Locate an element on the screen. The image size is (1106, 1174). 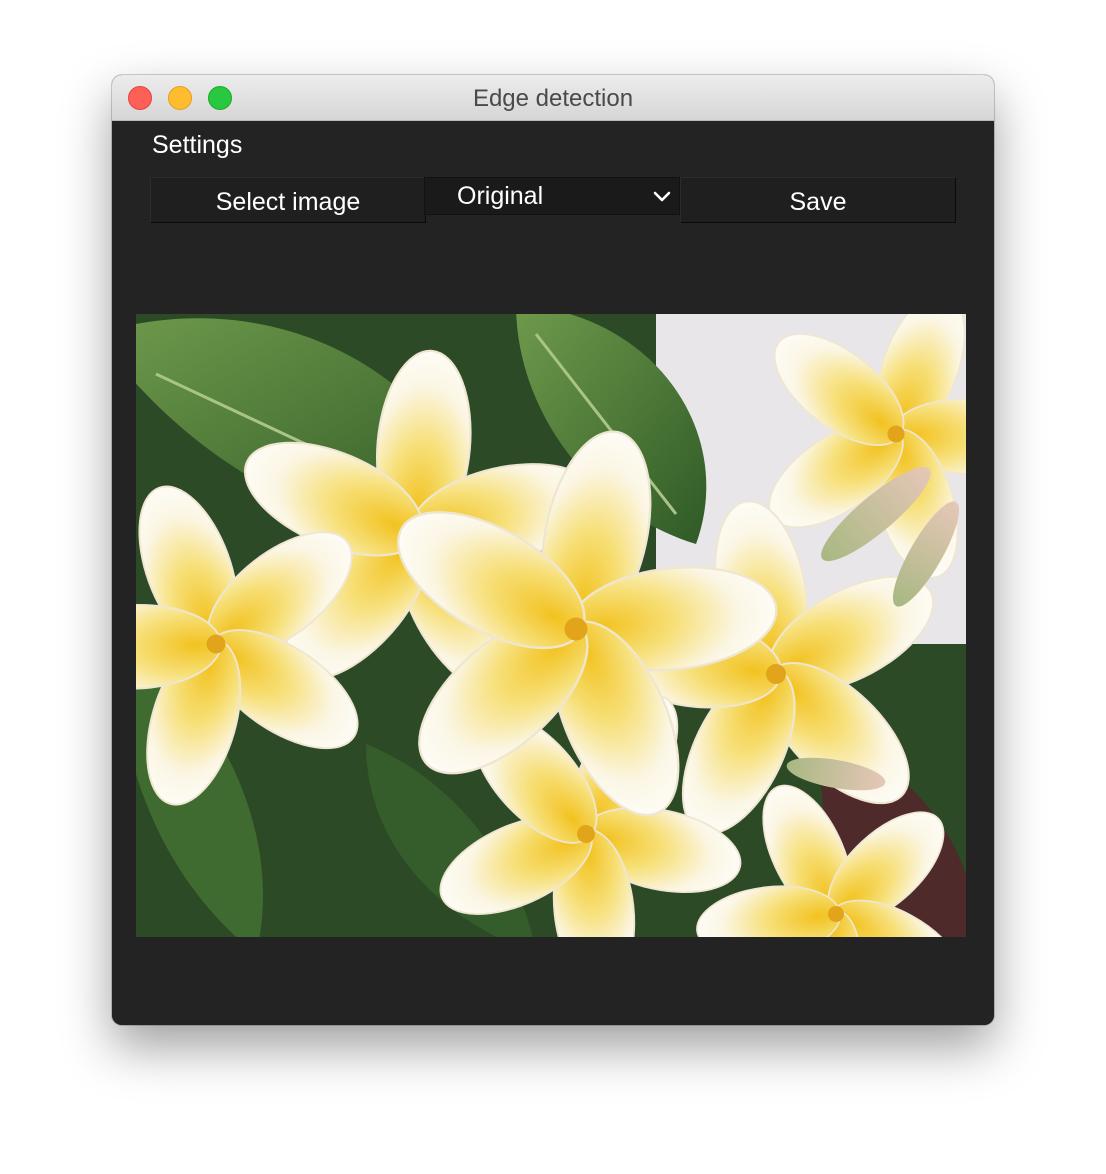
window-title: Edge detection is located at coordinates (553, 98).